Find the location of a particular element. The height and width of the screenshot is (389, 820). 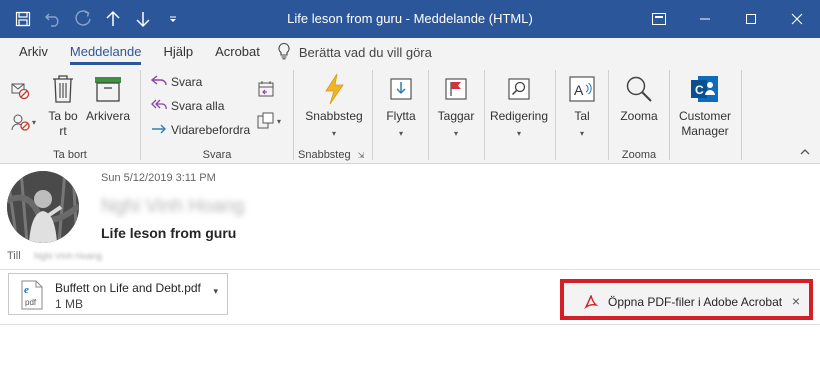

speech-button: A Tal ▾ is located at coordinates (582, 106).